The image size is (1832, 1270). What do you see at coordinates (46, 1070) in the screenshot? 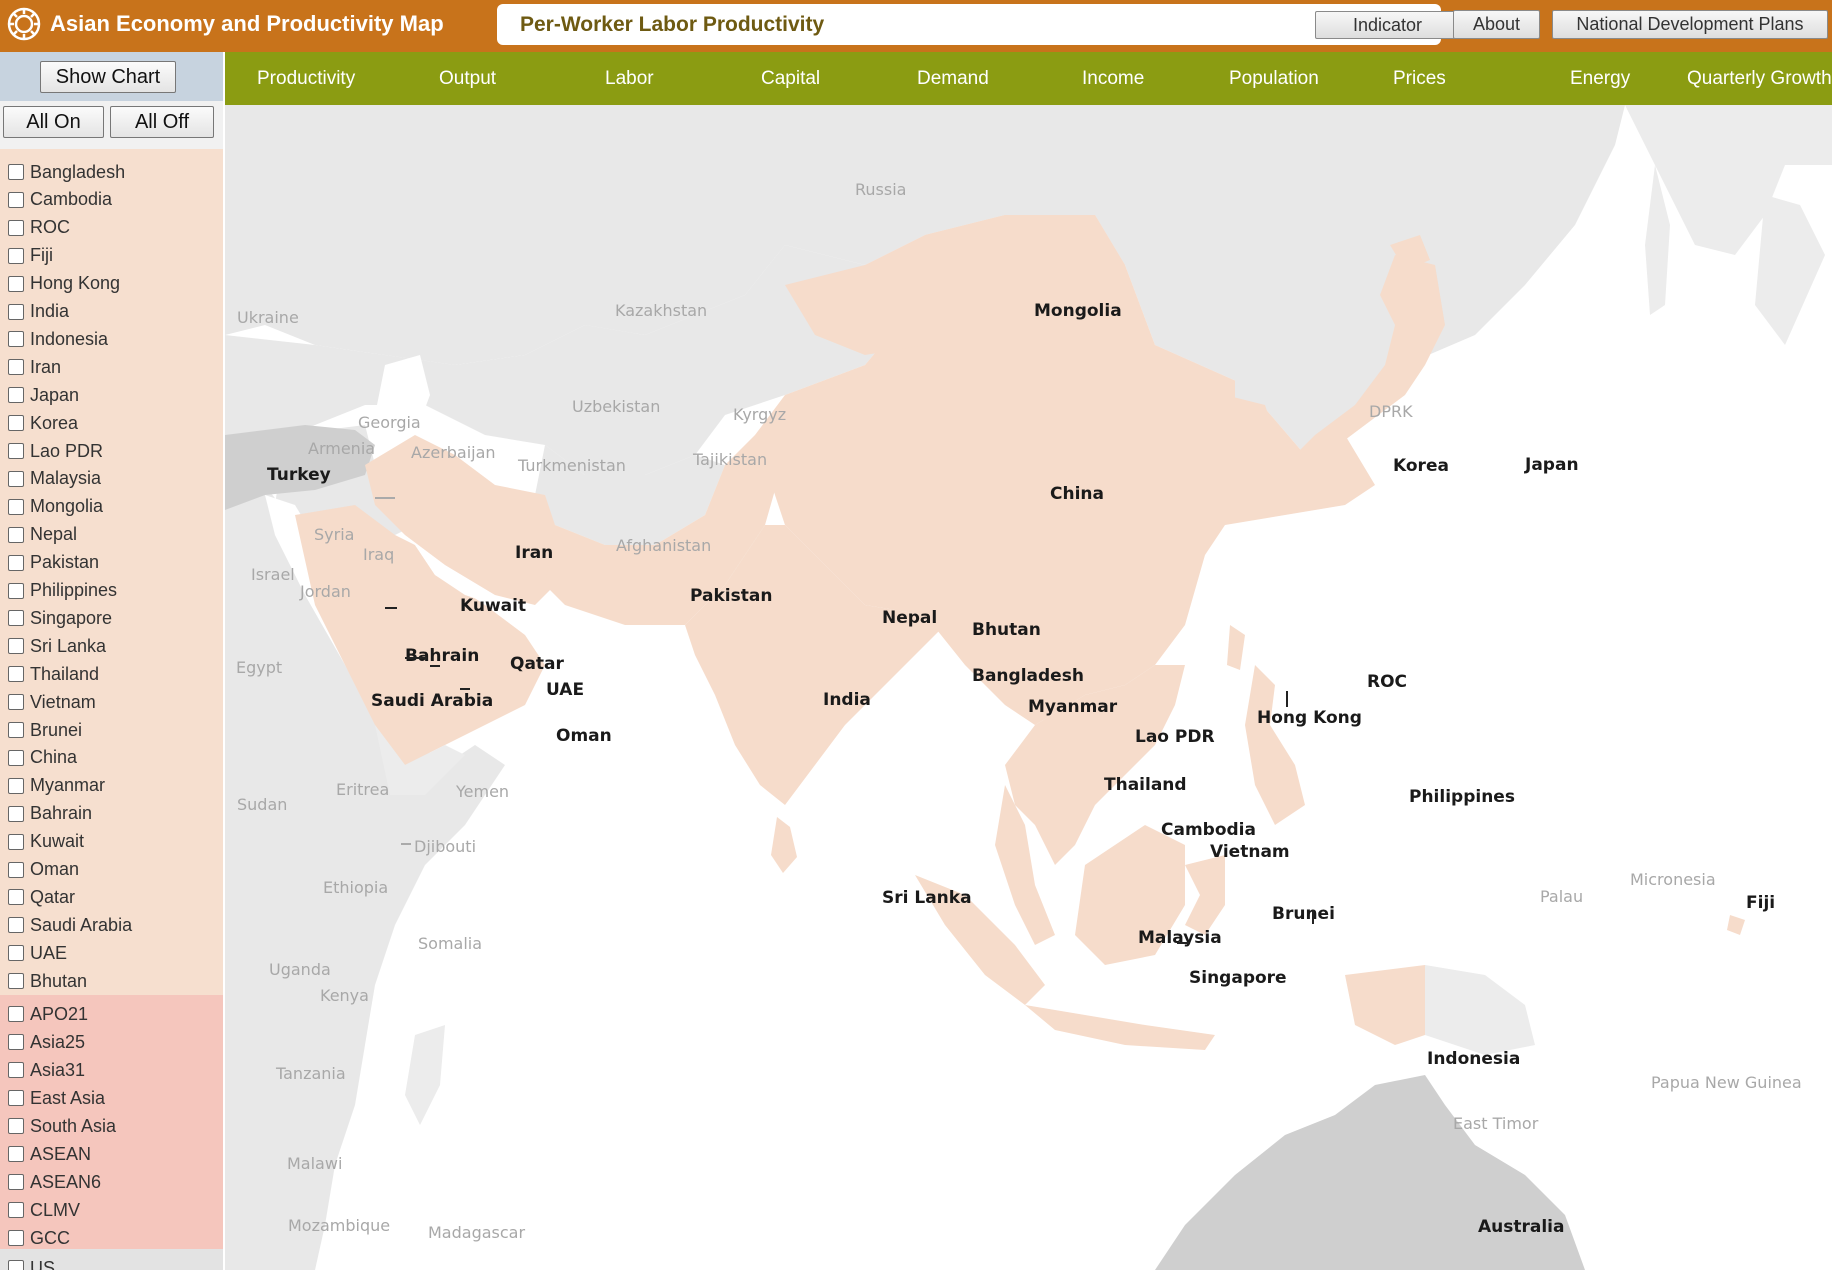
I see `checkbox-item: Asia31` at bounding box center [46, 1070].